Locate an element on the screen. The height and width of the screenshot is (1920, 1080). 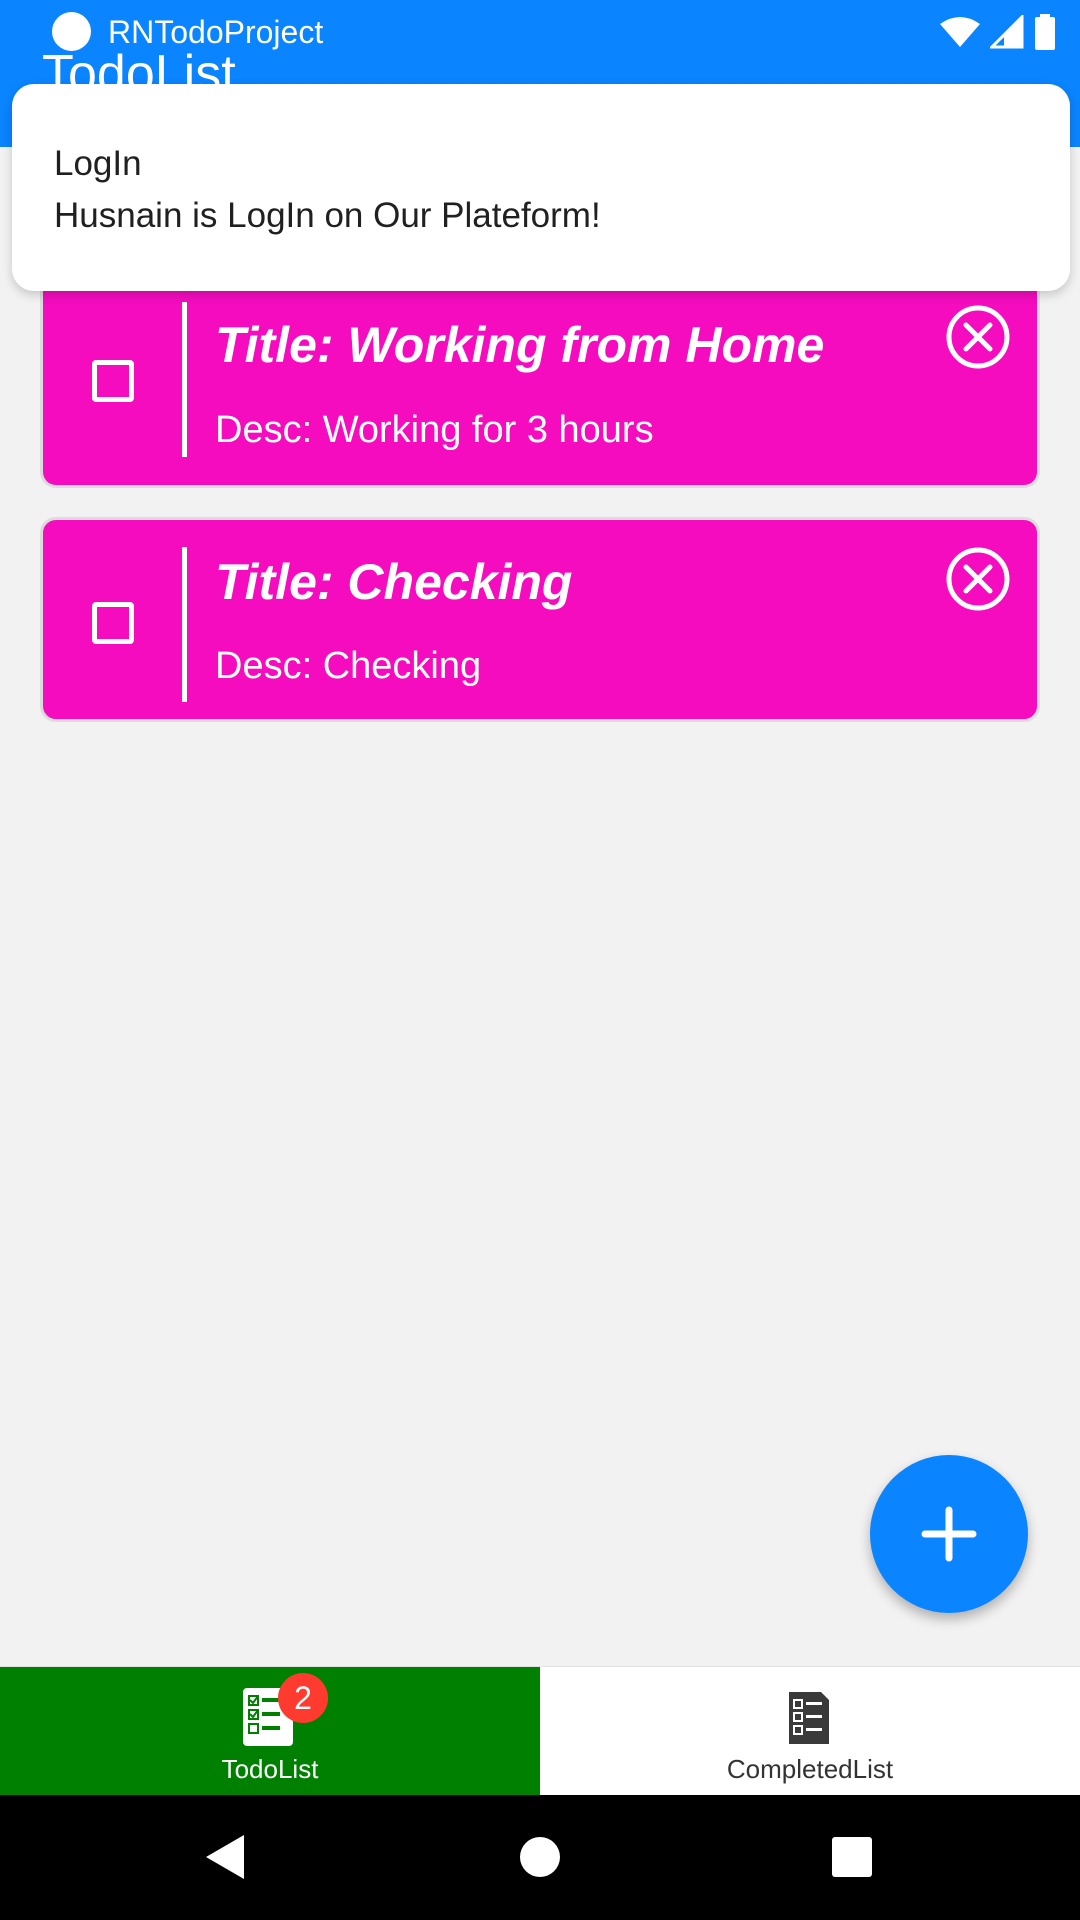
todo-description: Desc: Checking is located at coordinates (348, 666).